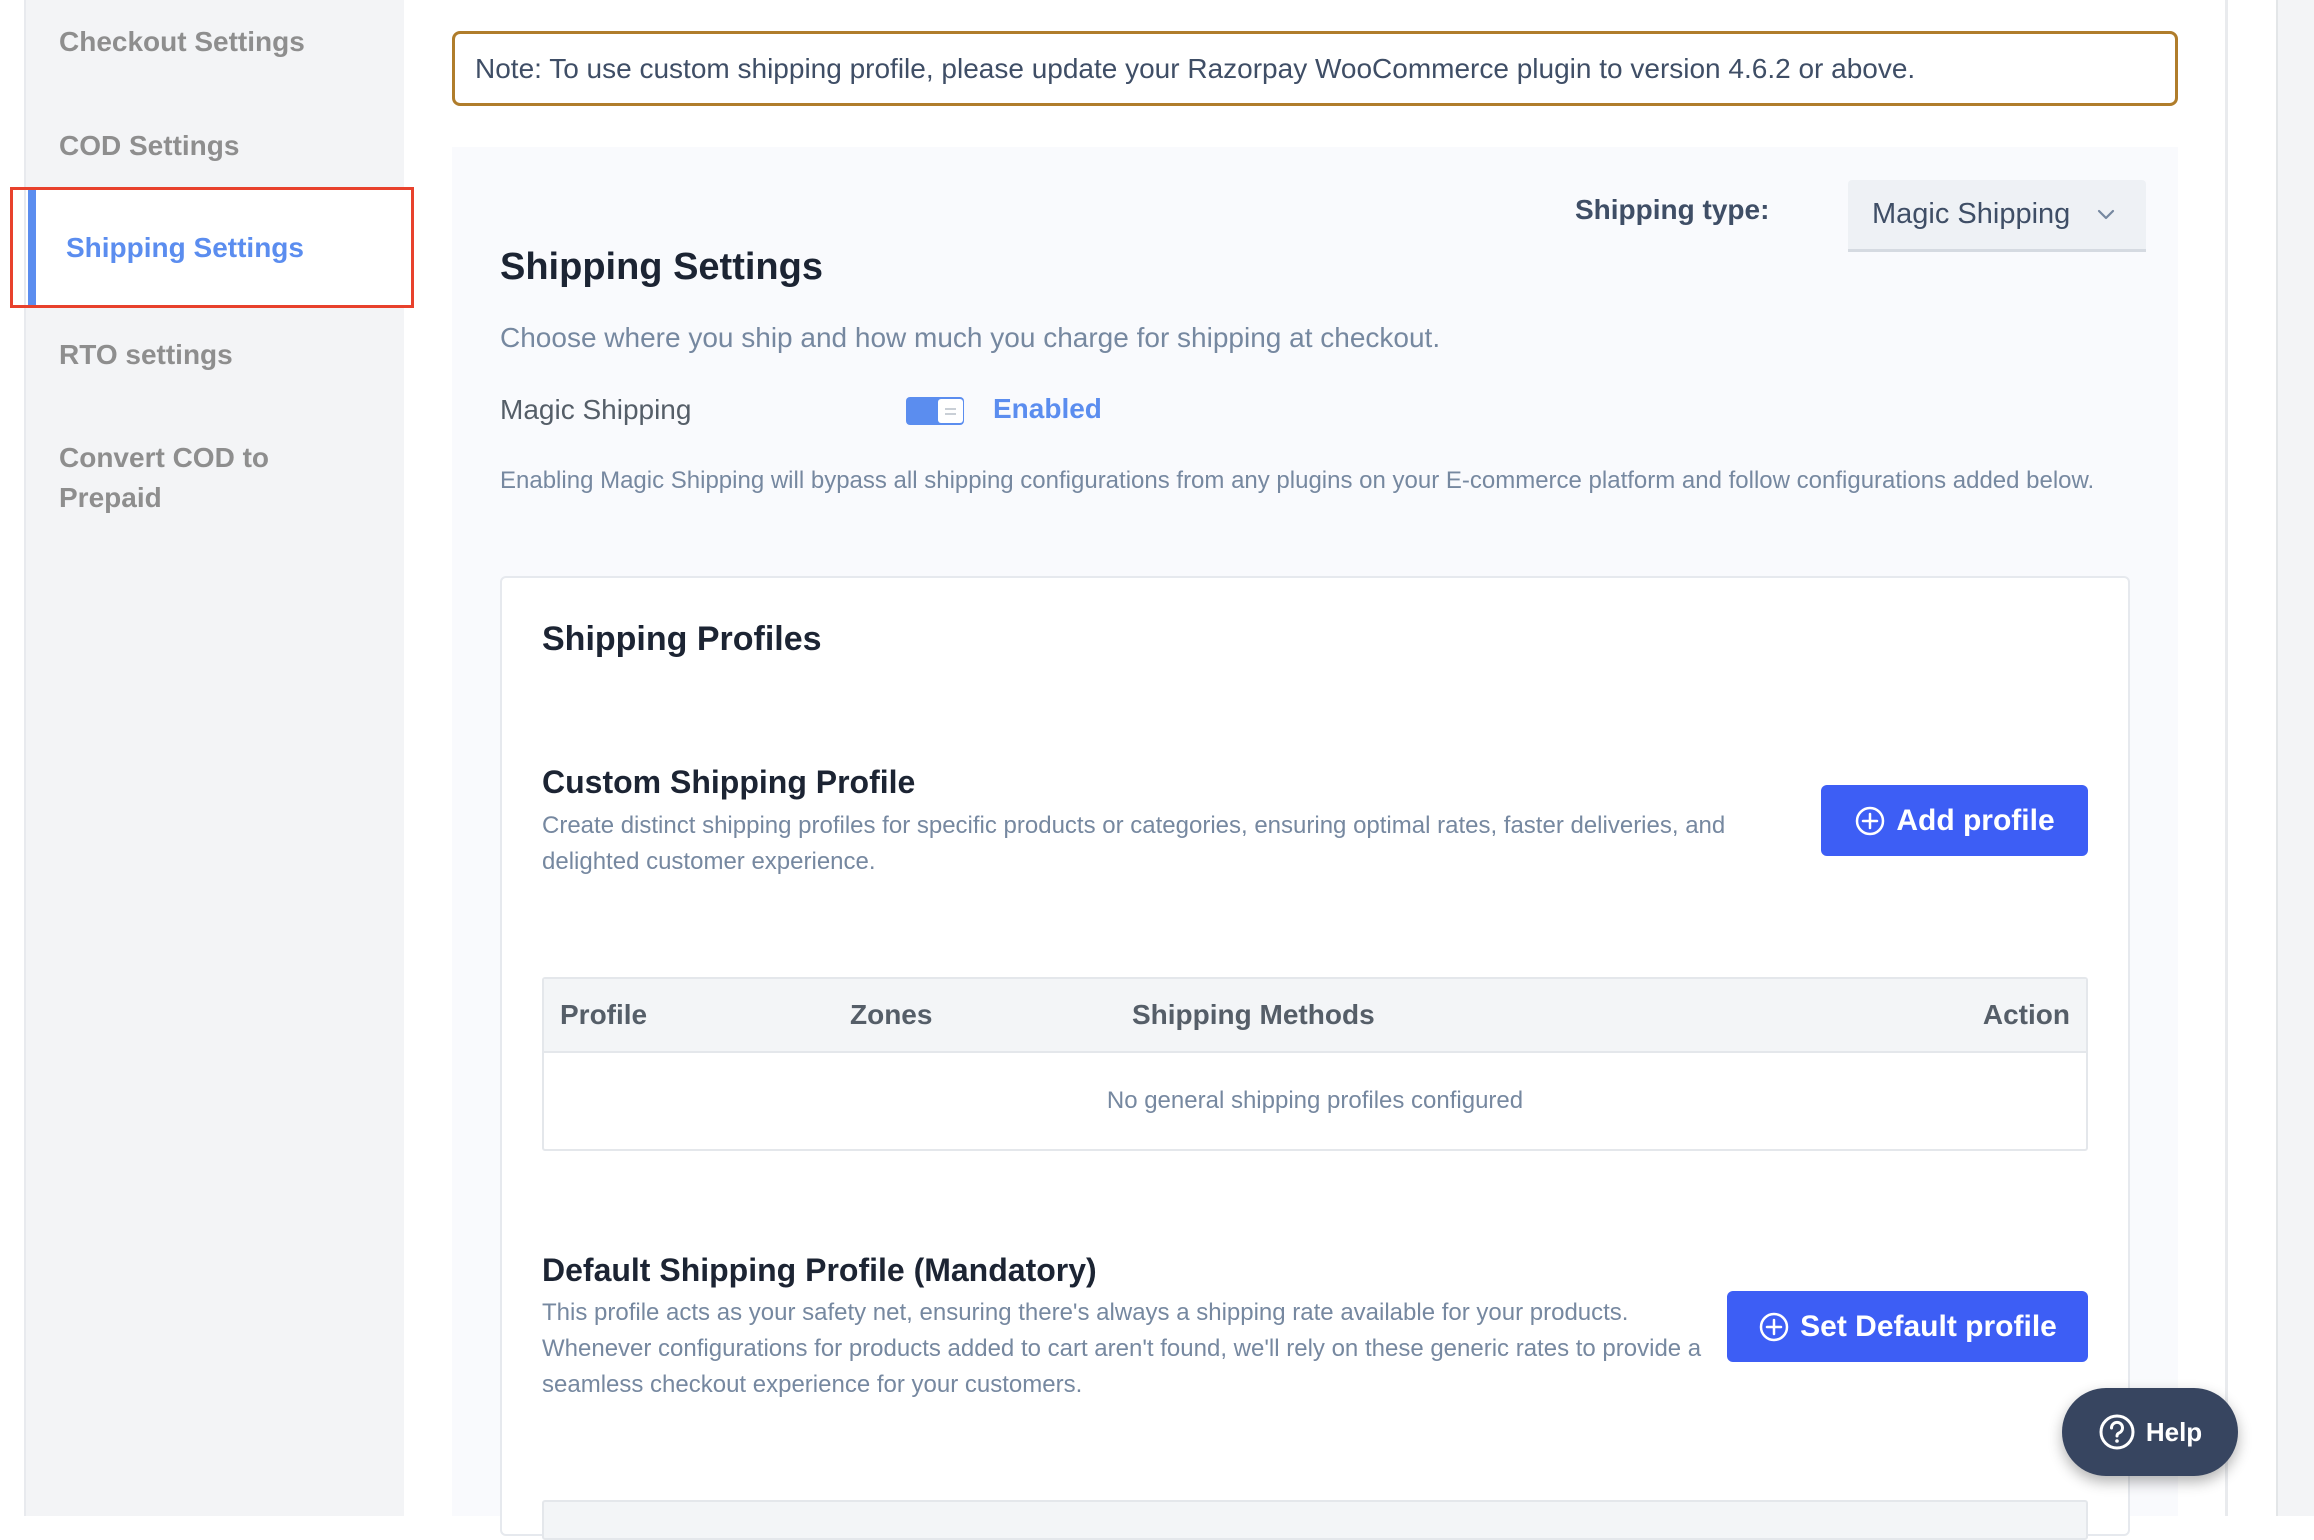 The image size is (2314, 1540). Describe the element at coordinates (1928, 1326) in the screenshot. I see `set-default-profile-label: Set Default profile` at that location.